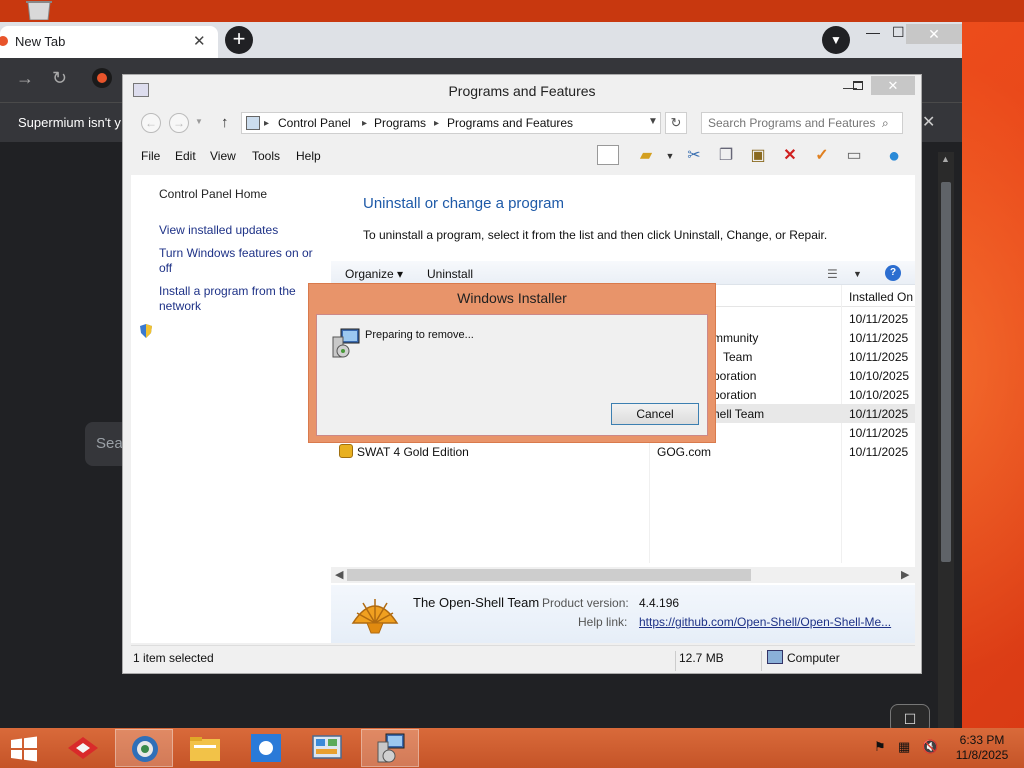  I want to click on taskbar: ⚑ ▦ 🔇 6:33 PM 11/8/2025, so click(512, 748).